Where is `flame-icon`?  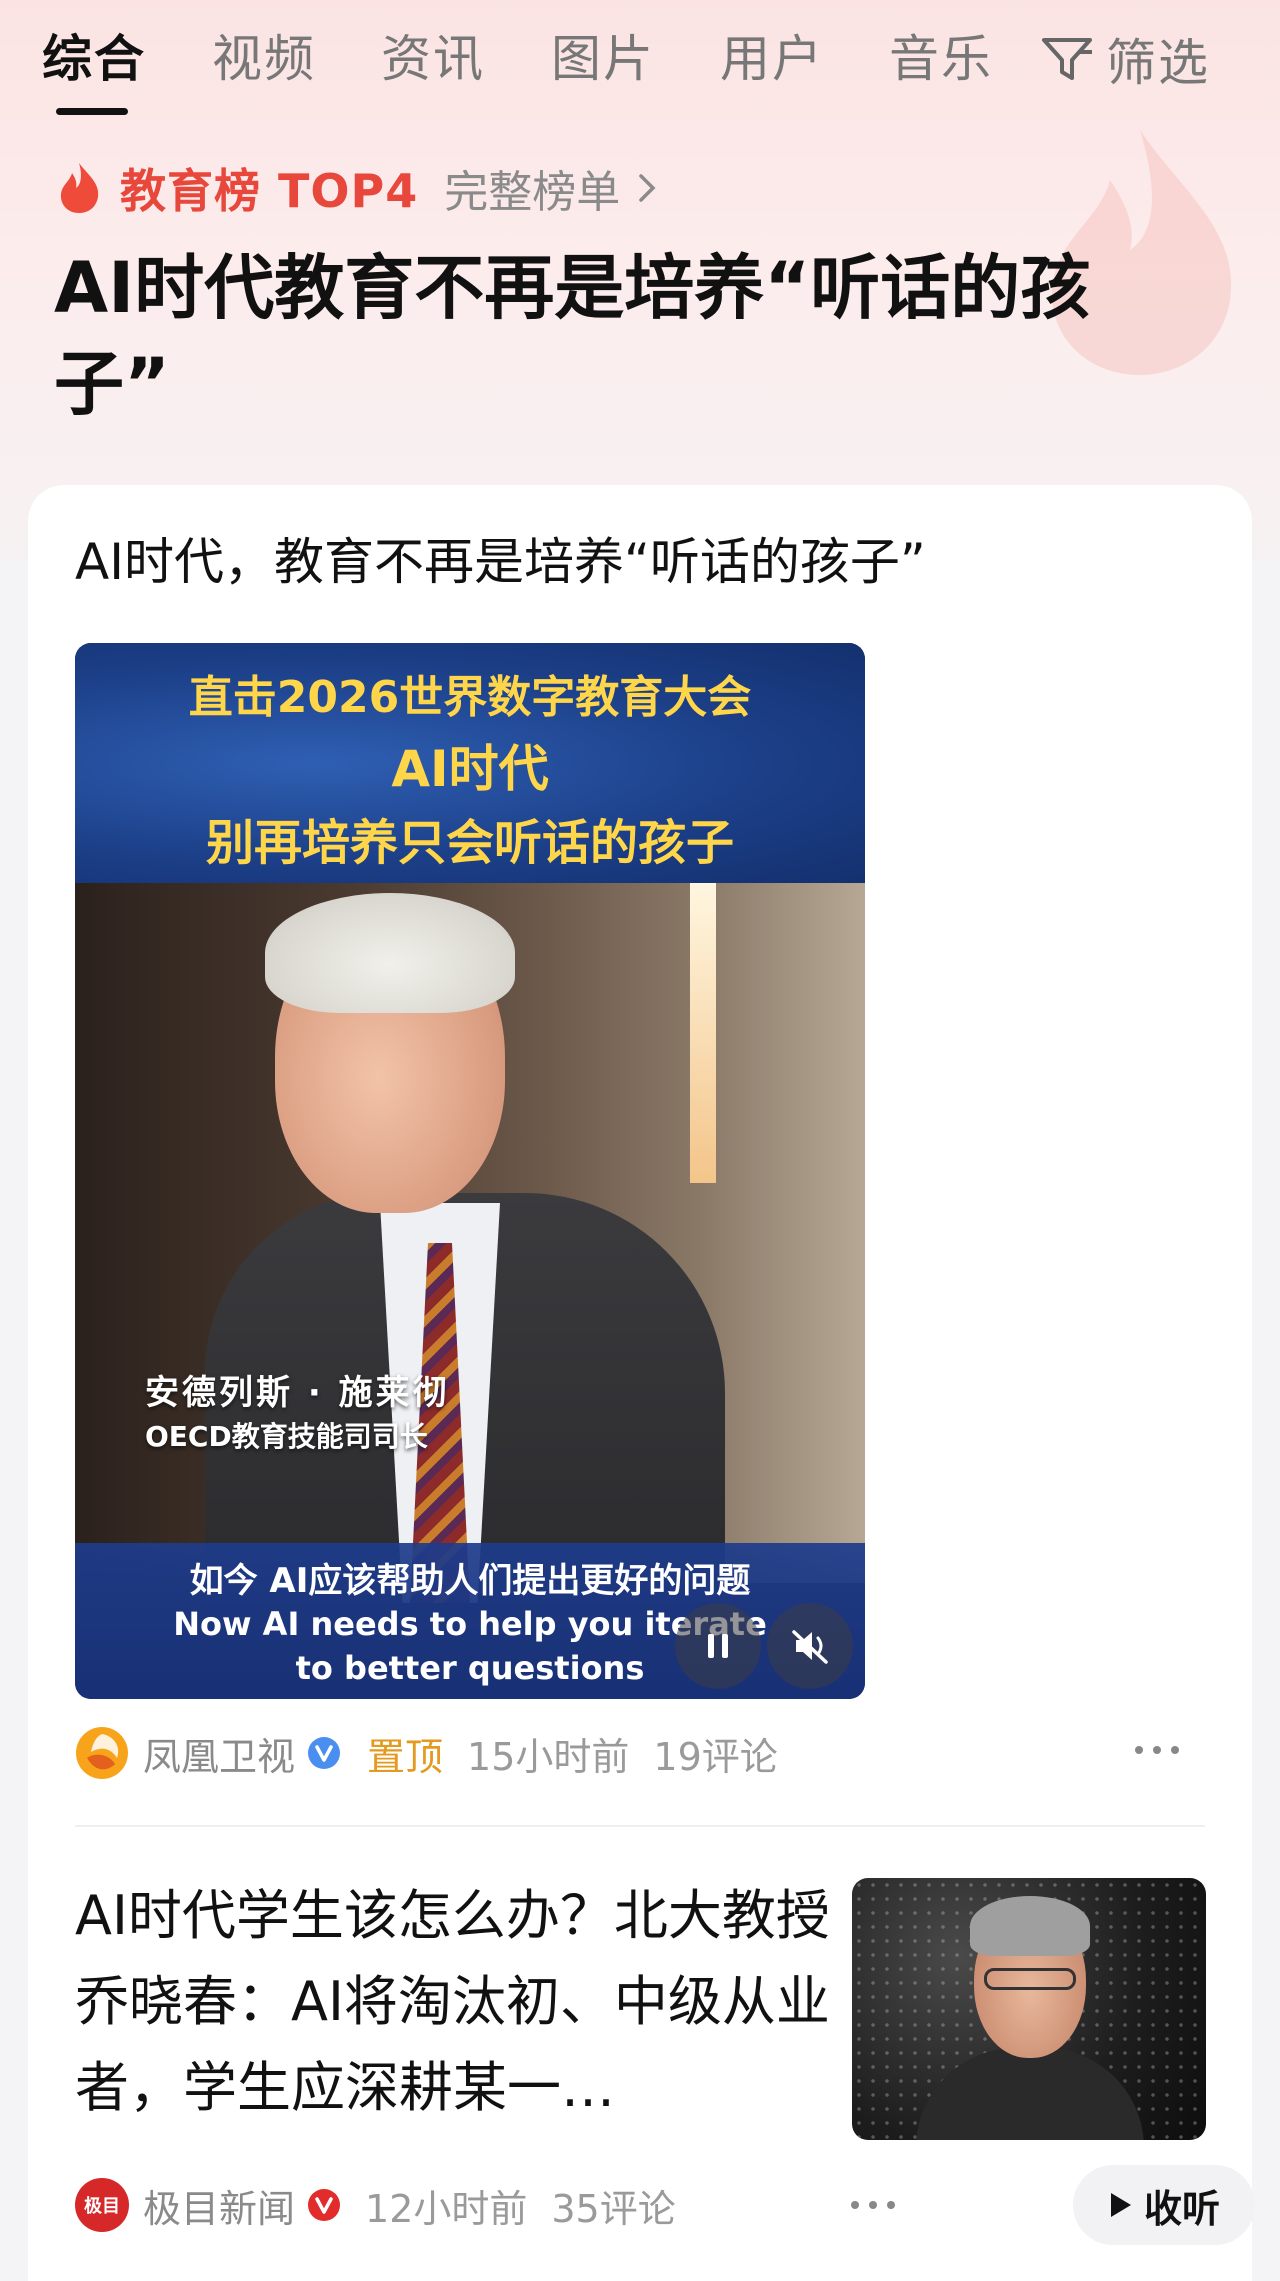
flame-icon is located at coordinates (79, 188).